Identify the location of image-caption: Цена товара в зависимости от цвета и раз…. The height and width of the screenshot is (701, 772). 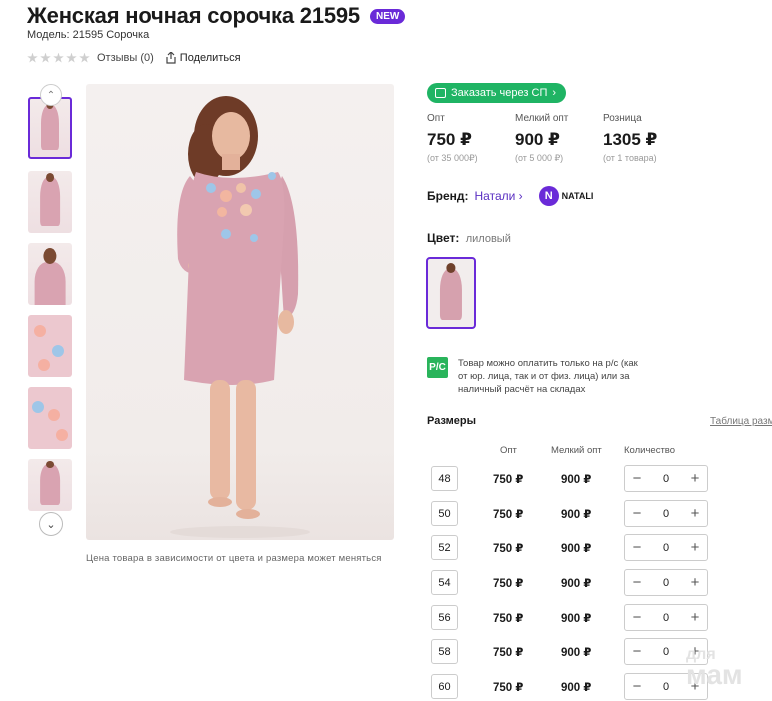
(234, 558).